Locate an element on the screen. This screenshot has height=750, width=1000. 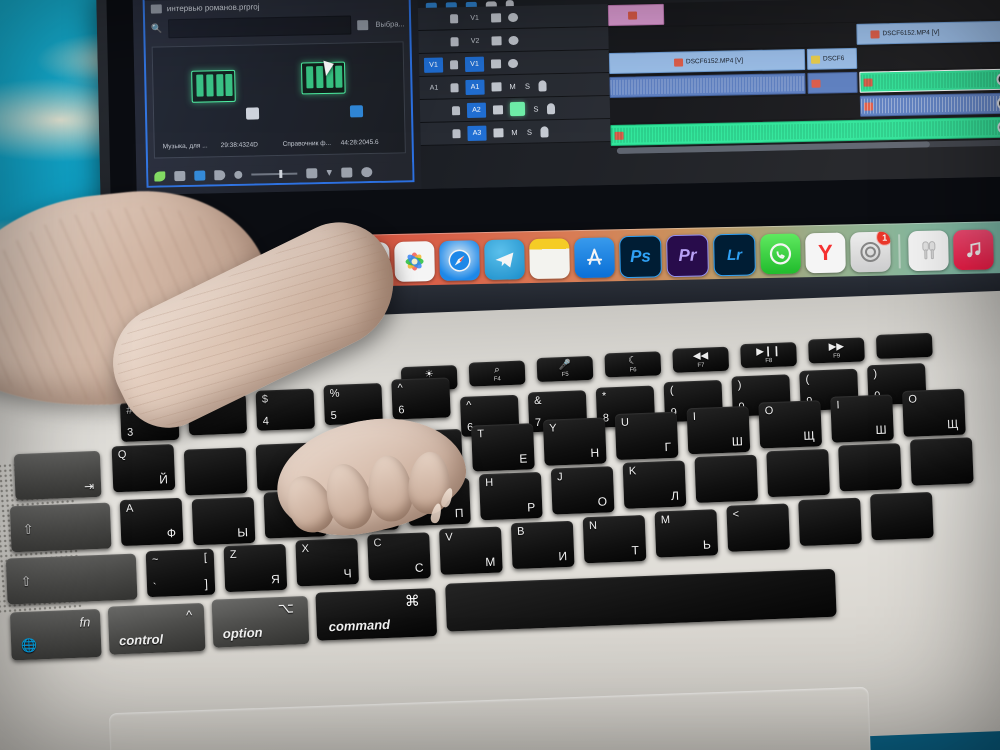
system-settings-icon: 1 is located at coordinates (870, 252).